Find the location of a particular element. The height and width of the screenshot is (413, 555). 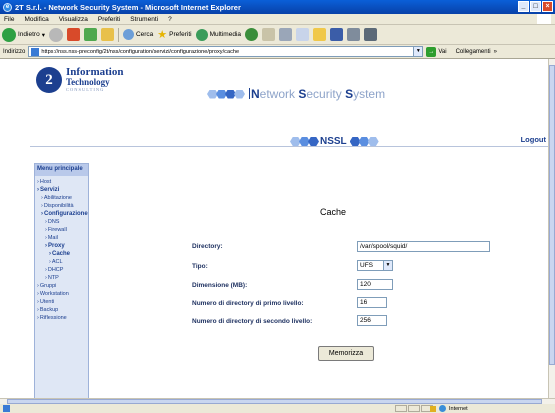

sidebar-title: Menu principale is located at coordinates (61, 170).